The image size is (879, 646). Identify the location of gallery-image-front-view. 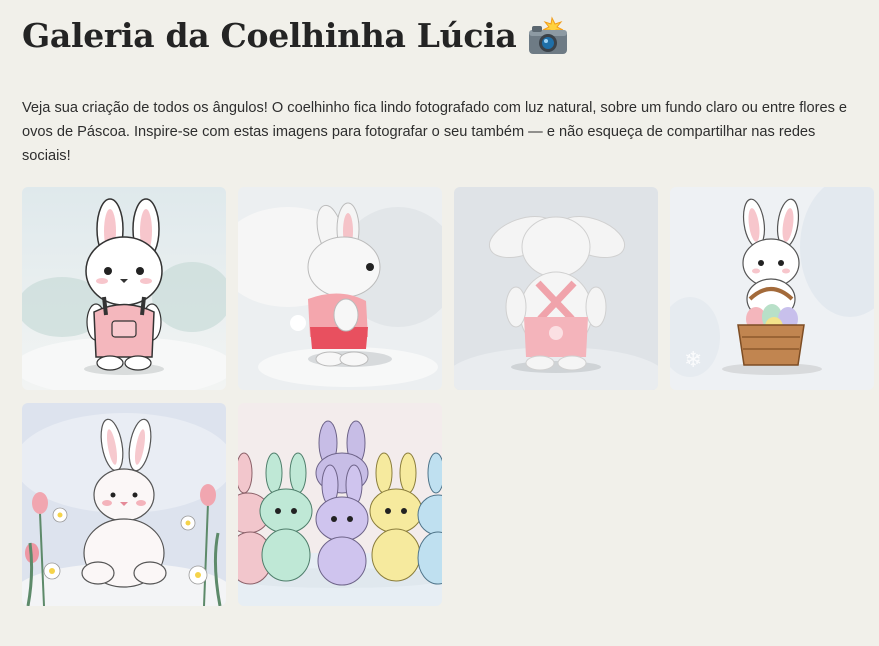
(124, 288).